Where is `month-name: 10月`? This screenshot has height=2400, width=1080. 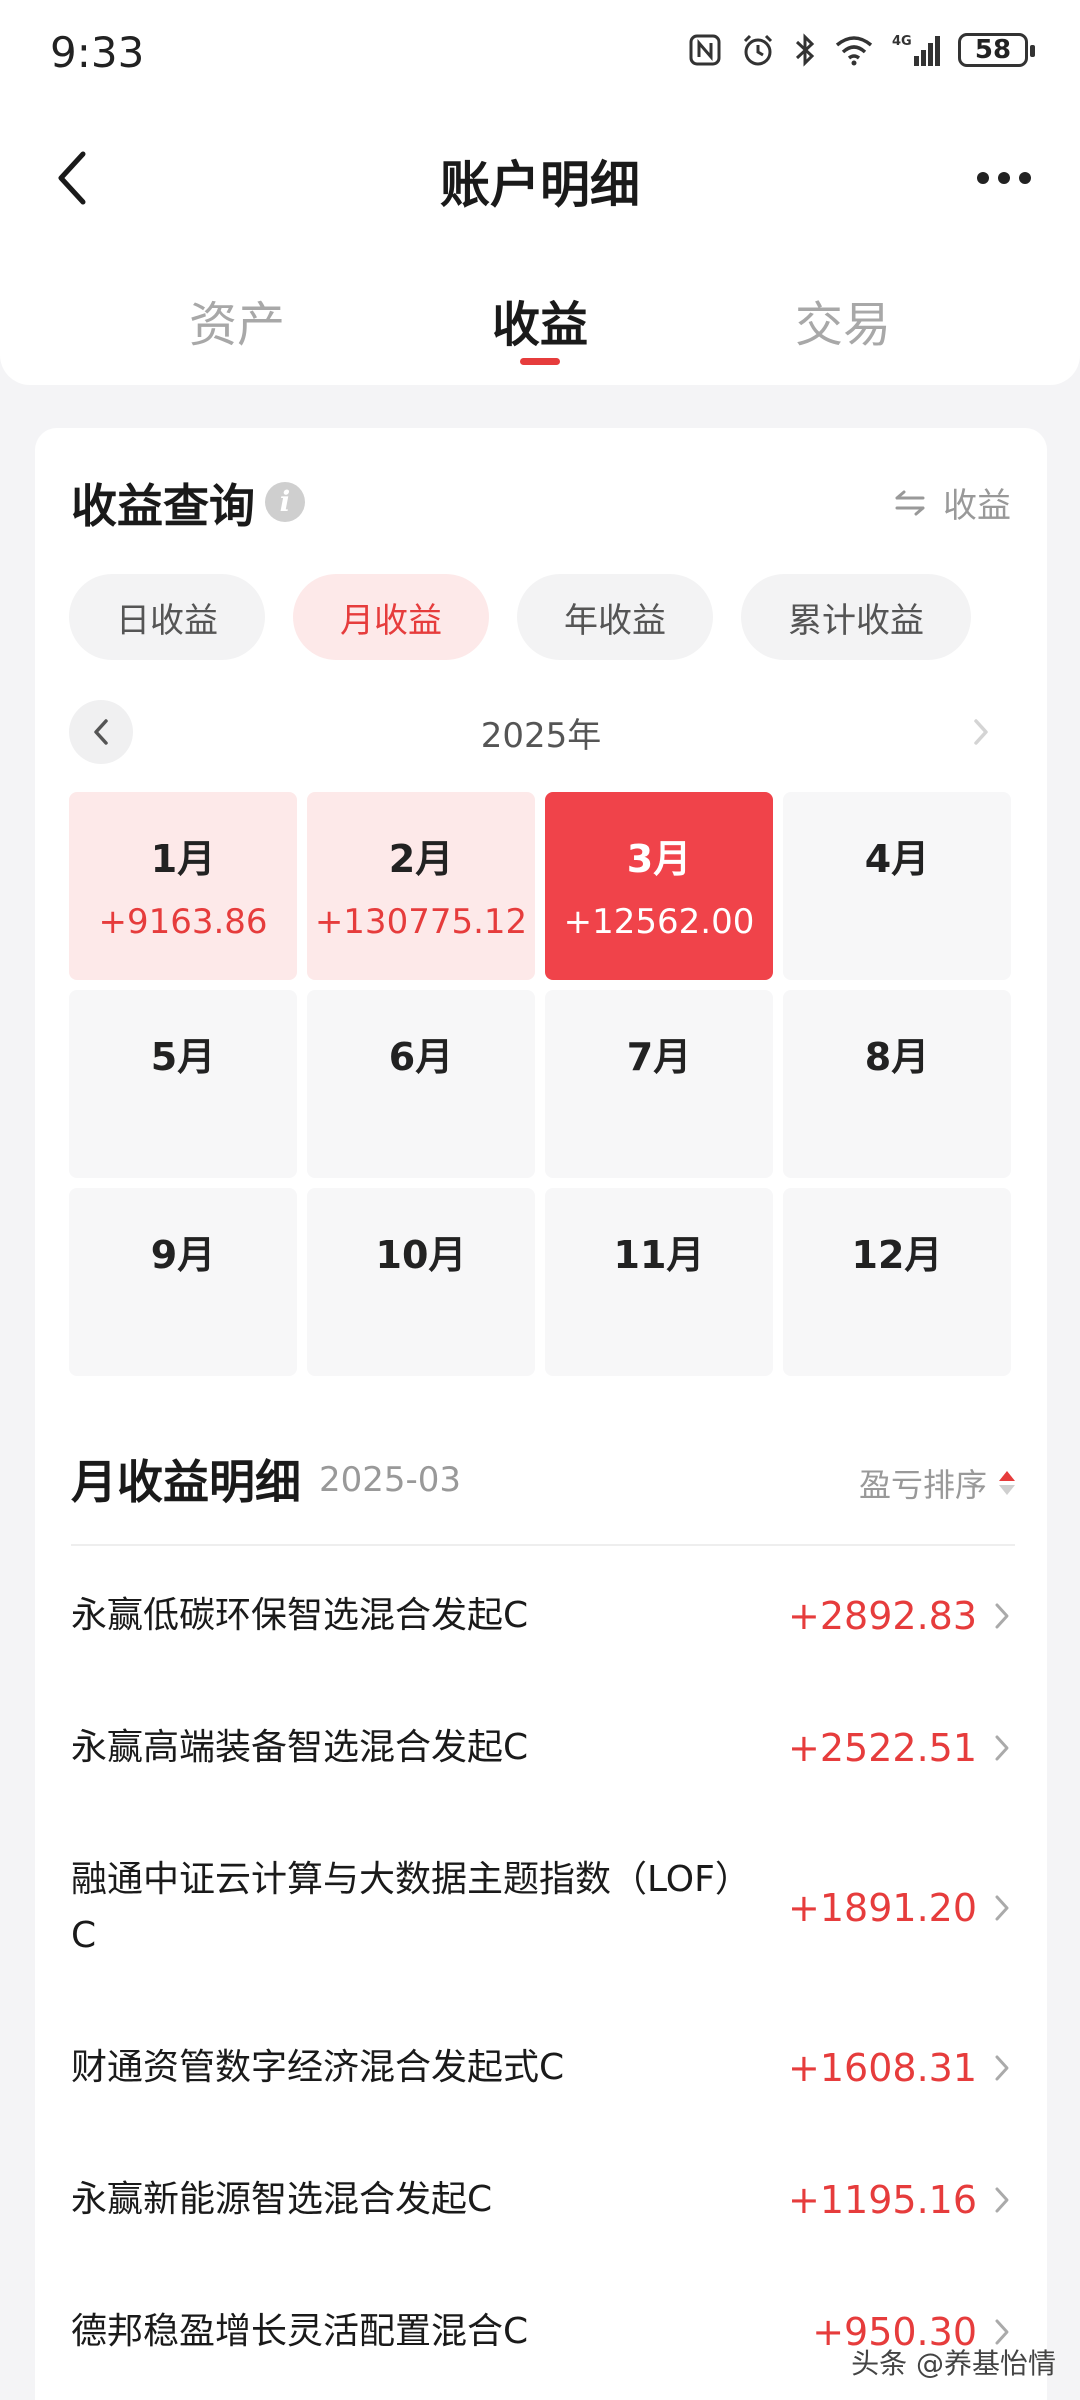 month-name: 10月 is located at coordinates (421, 1255).